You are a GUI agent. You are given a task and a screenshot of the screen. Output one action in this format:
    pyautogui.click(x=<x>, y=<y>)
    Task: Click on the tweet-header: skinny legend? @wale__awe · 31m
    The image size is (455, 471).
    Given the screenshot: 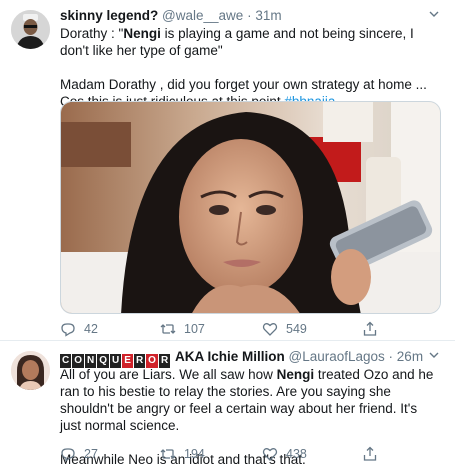 What is the action you would take?
    pyautogui.click(x=242, y=16)
    